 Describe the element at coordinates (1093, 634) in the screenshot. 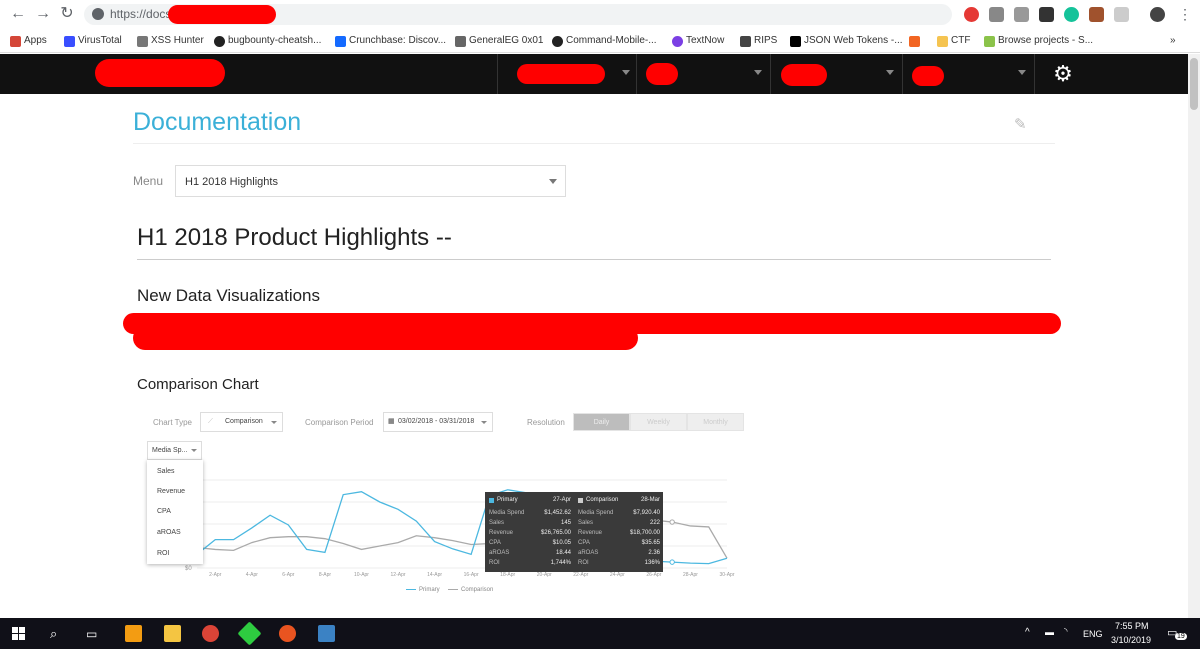

I see `language-indicator: ENG` at that location.